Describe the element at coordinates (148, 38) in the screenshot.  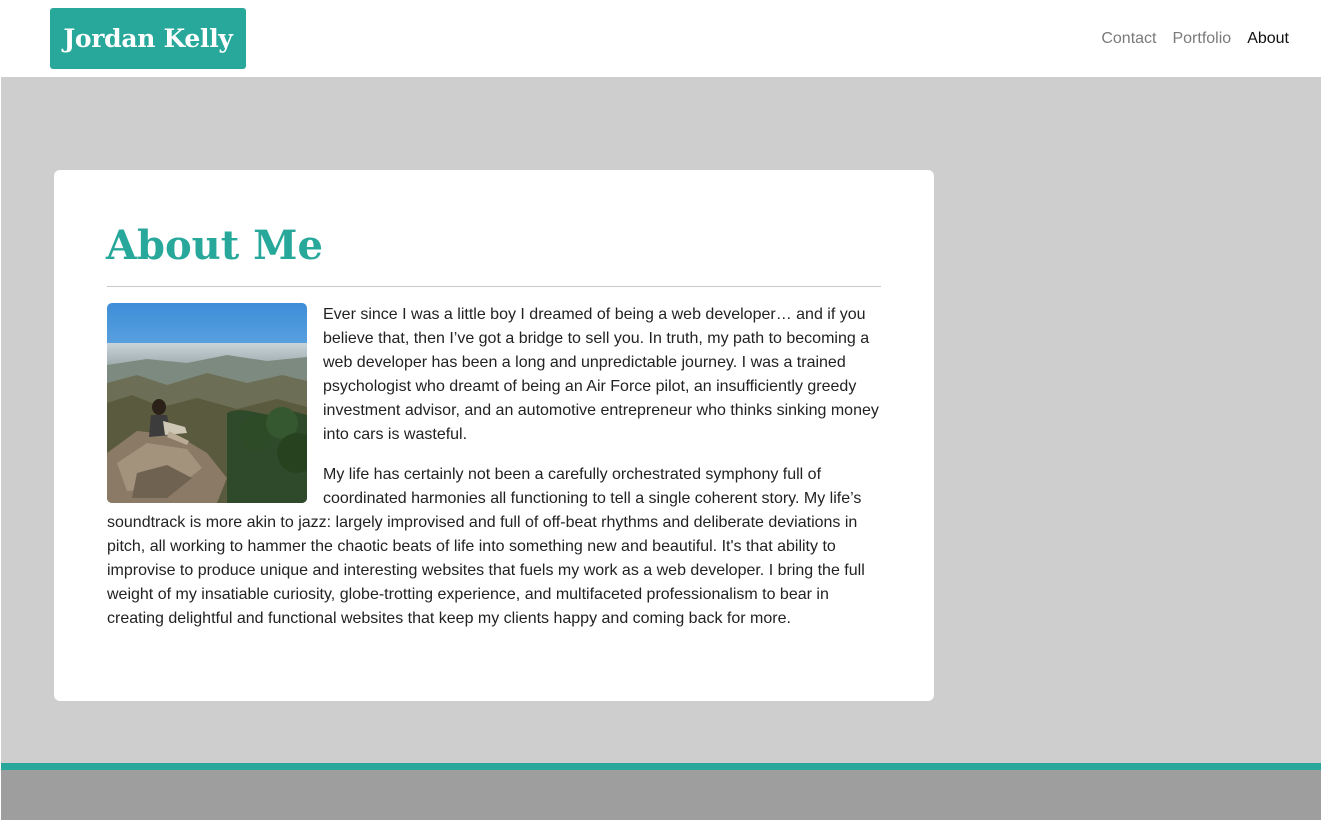
I see `brand-logo-link: Jordan Kelly` at that location.